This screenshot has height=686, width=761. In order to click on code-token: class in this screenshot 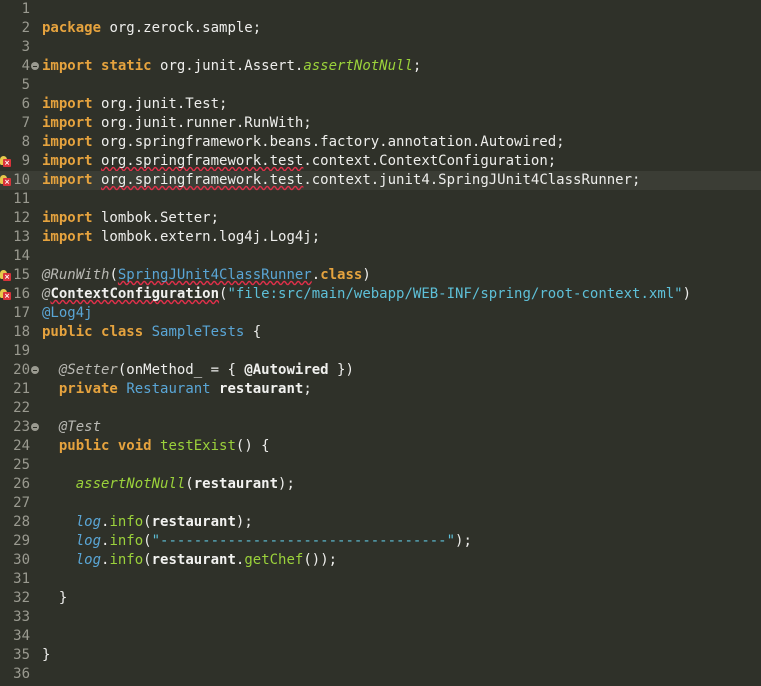, I will do `click(122, 332)`.